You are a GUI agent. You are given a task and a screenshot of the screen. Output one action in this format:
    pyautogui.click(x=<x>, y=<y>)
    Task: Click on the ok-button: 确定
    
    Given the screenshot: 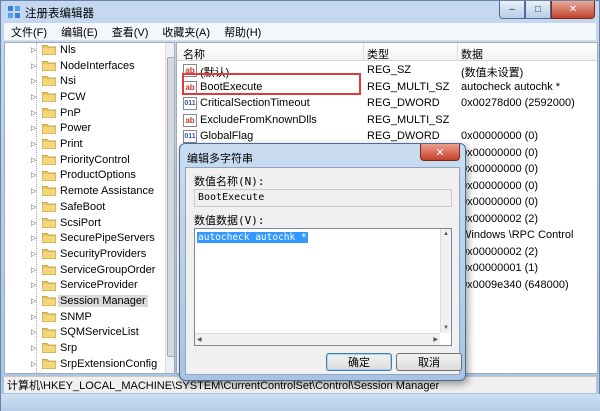 What is the action you would take?
    pyautogui.click(x=359, y=362)
    